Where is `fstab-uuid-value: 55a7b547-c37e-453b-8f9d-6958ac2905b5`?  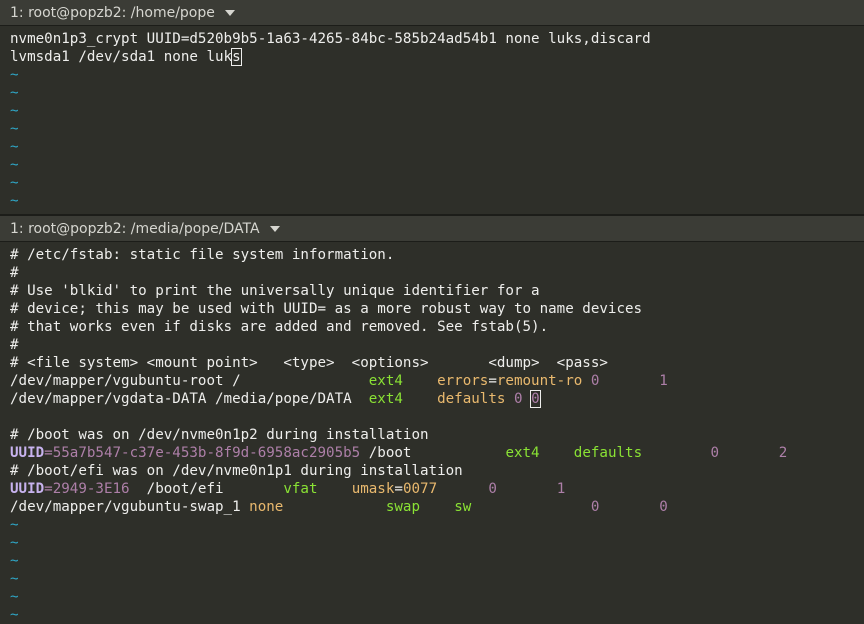 fstab-uuid-value: 55a7b547-c37e-453b-8f9d-6958ac2905b5 is located at coordinates (206, 453).